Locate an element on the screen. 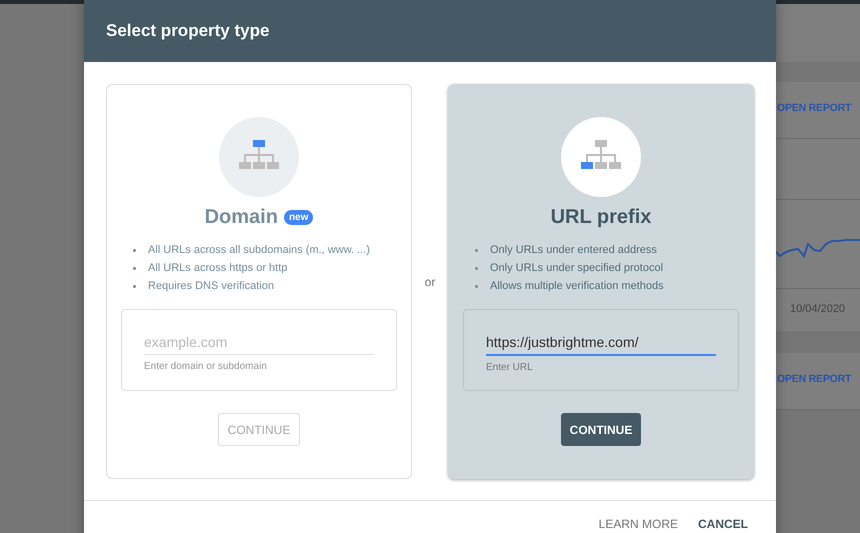  option-title: Domain is located at coordinates (241, 217).